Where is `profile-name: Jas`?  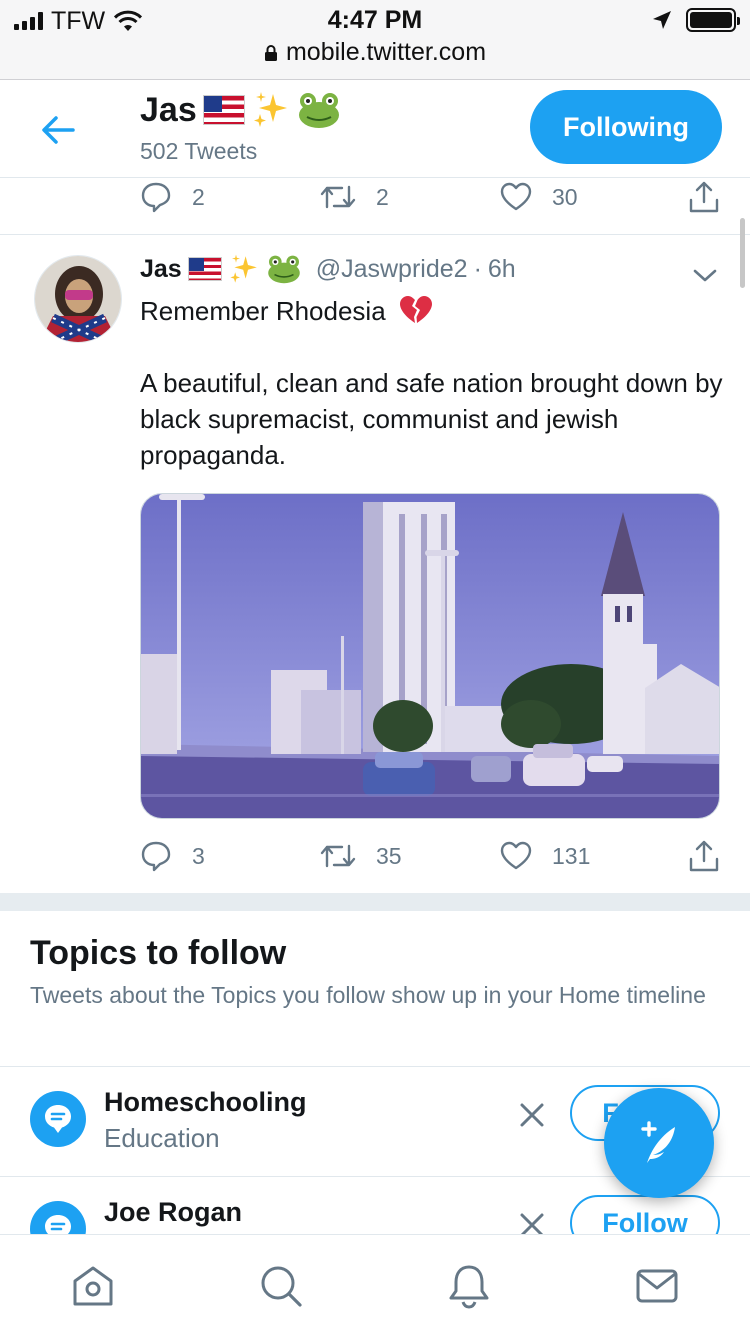 profile-name: Jas is located at coordinates (240, 110).